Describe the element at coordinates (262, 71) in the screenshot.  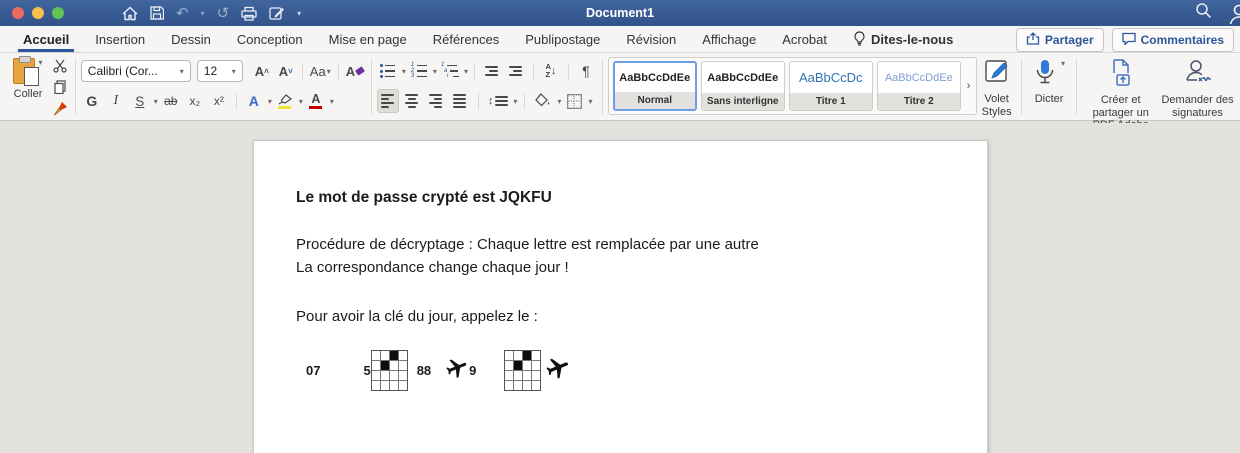
I see `grow-font-button: A ˄` at that location.